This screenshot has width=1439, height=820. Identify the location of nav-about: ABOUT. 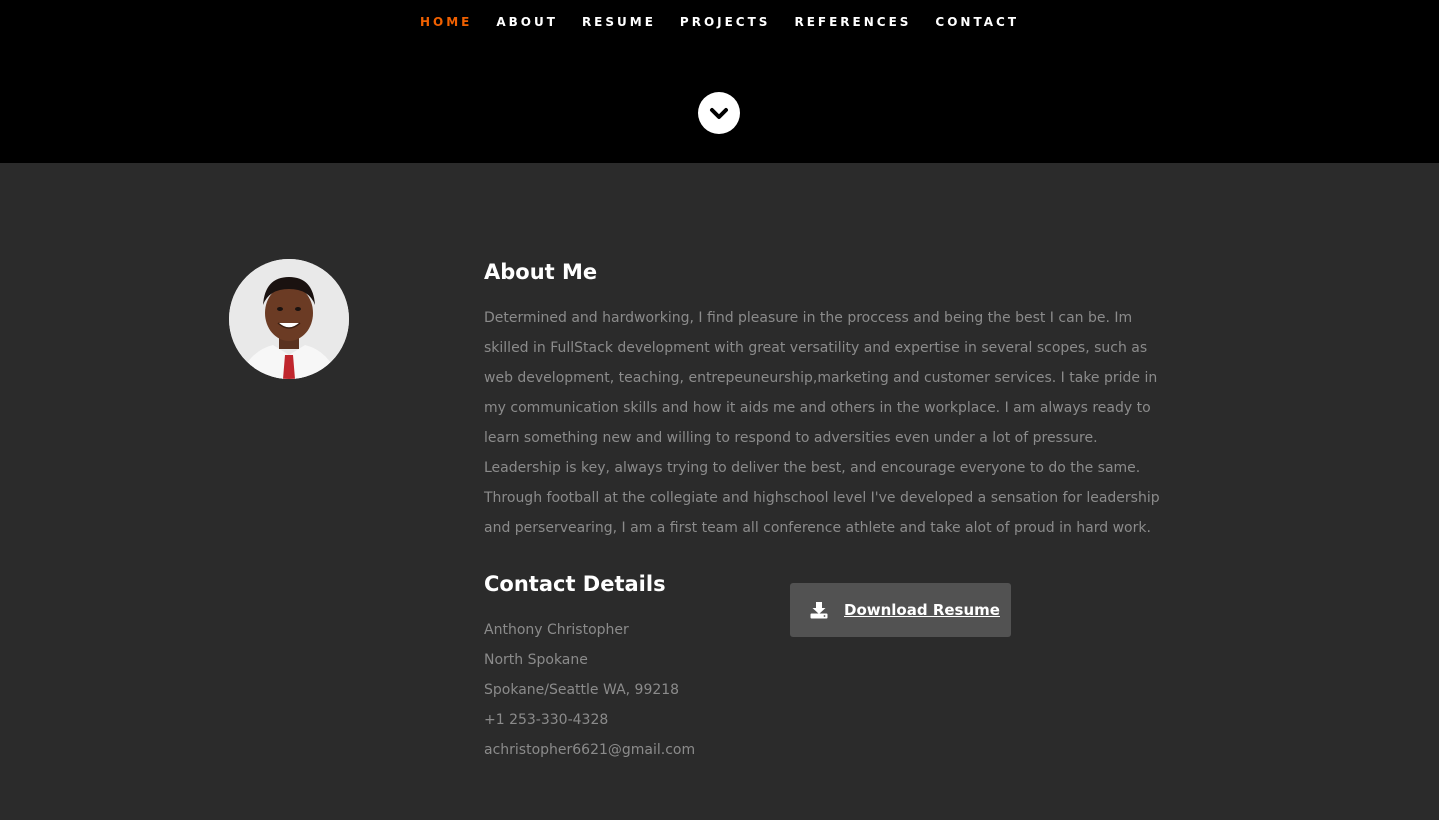
(527, 22).